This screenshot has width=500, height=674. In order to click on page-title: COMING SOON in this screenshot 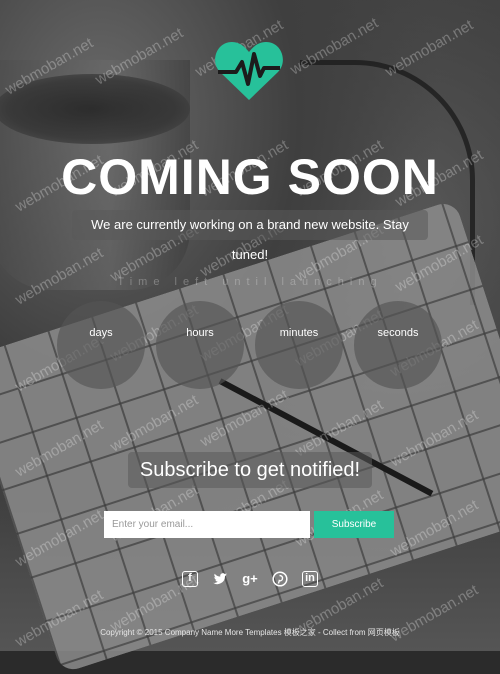, I will do `click(250, 177)`.